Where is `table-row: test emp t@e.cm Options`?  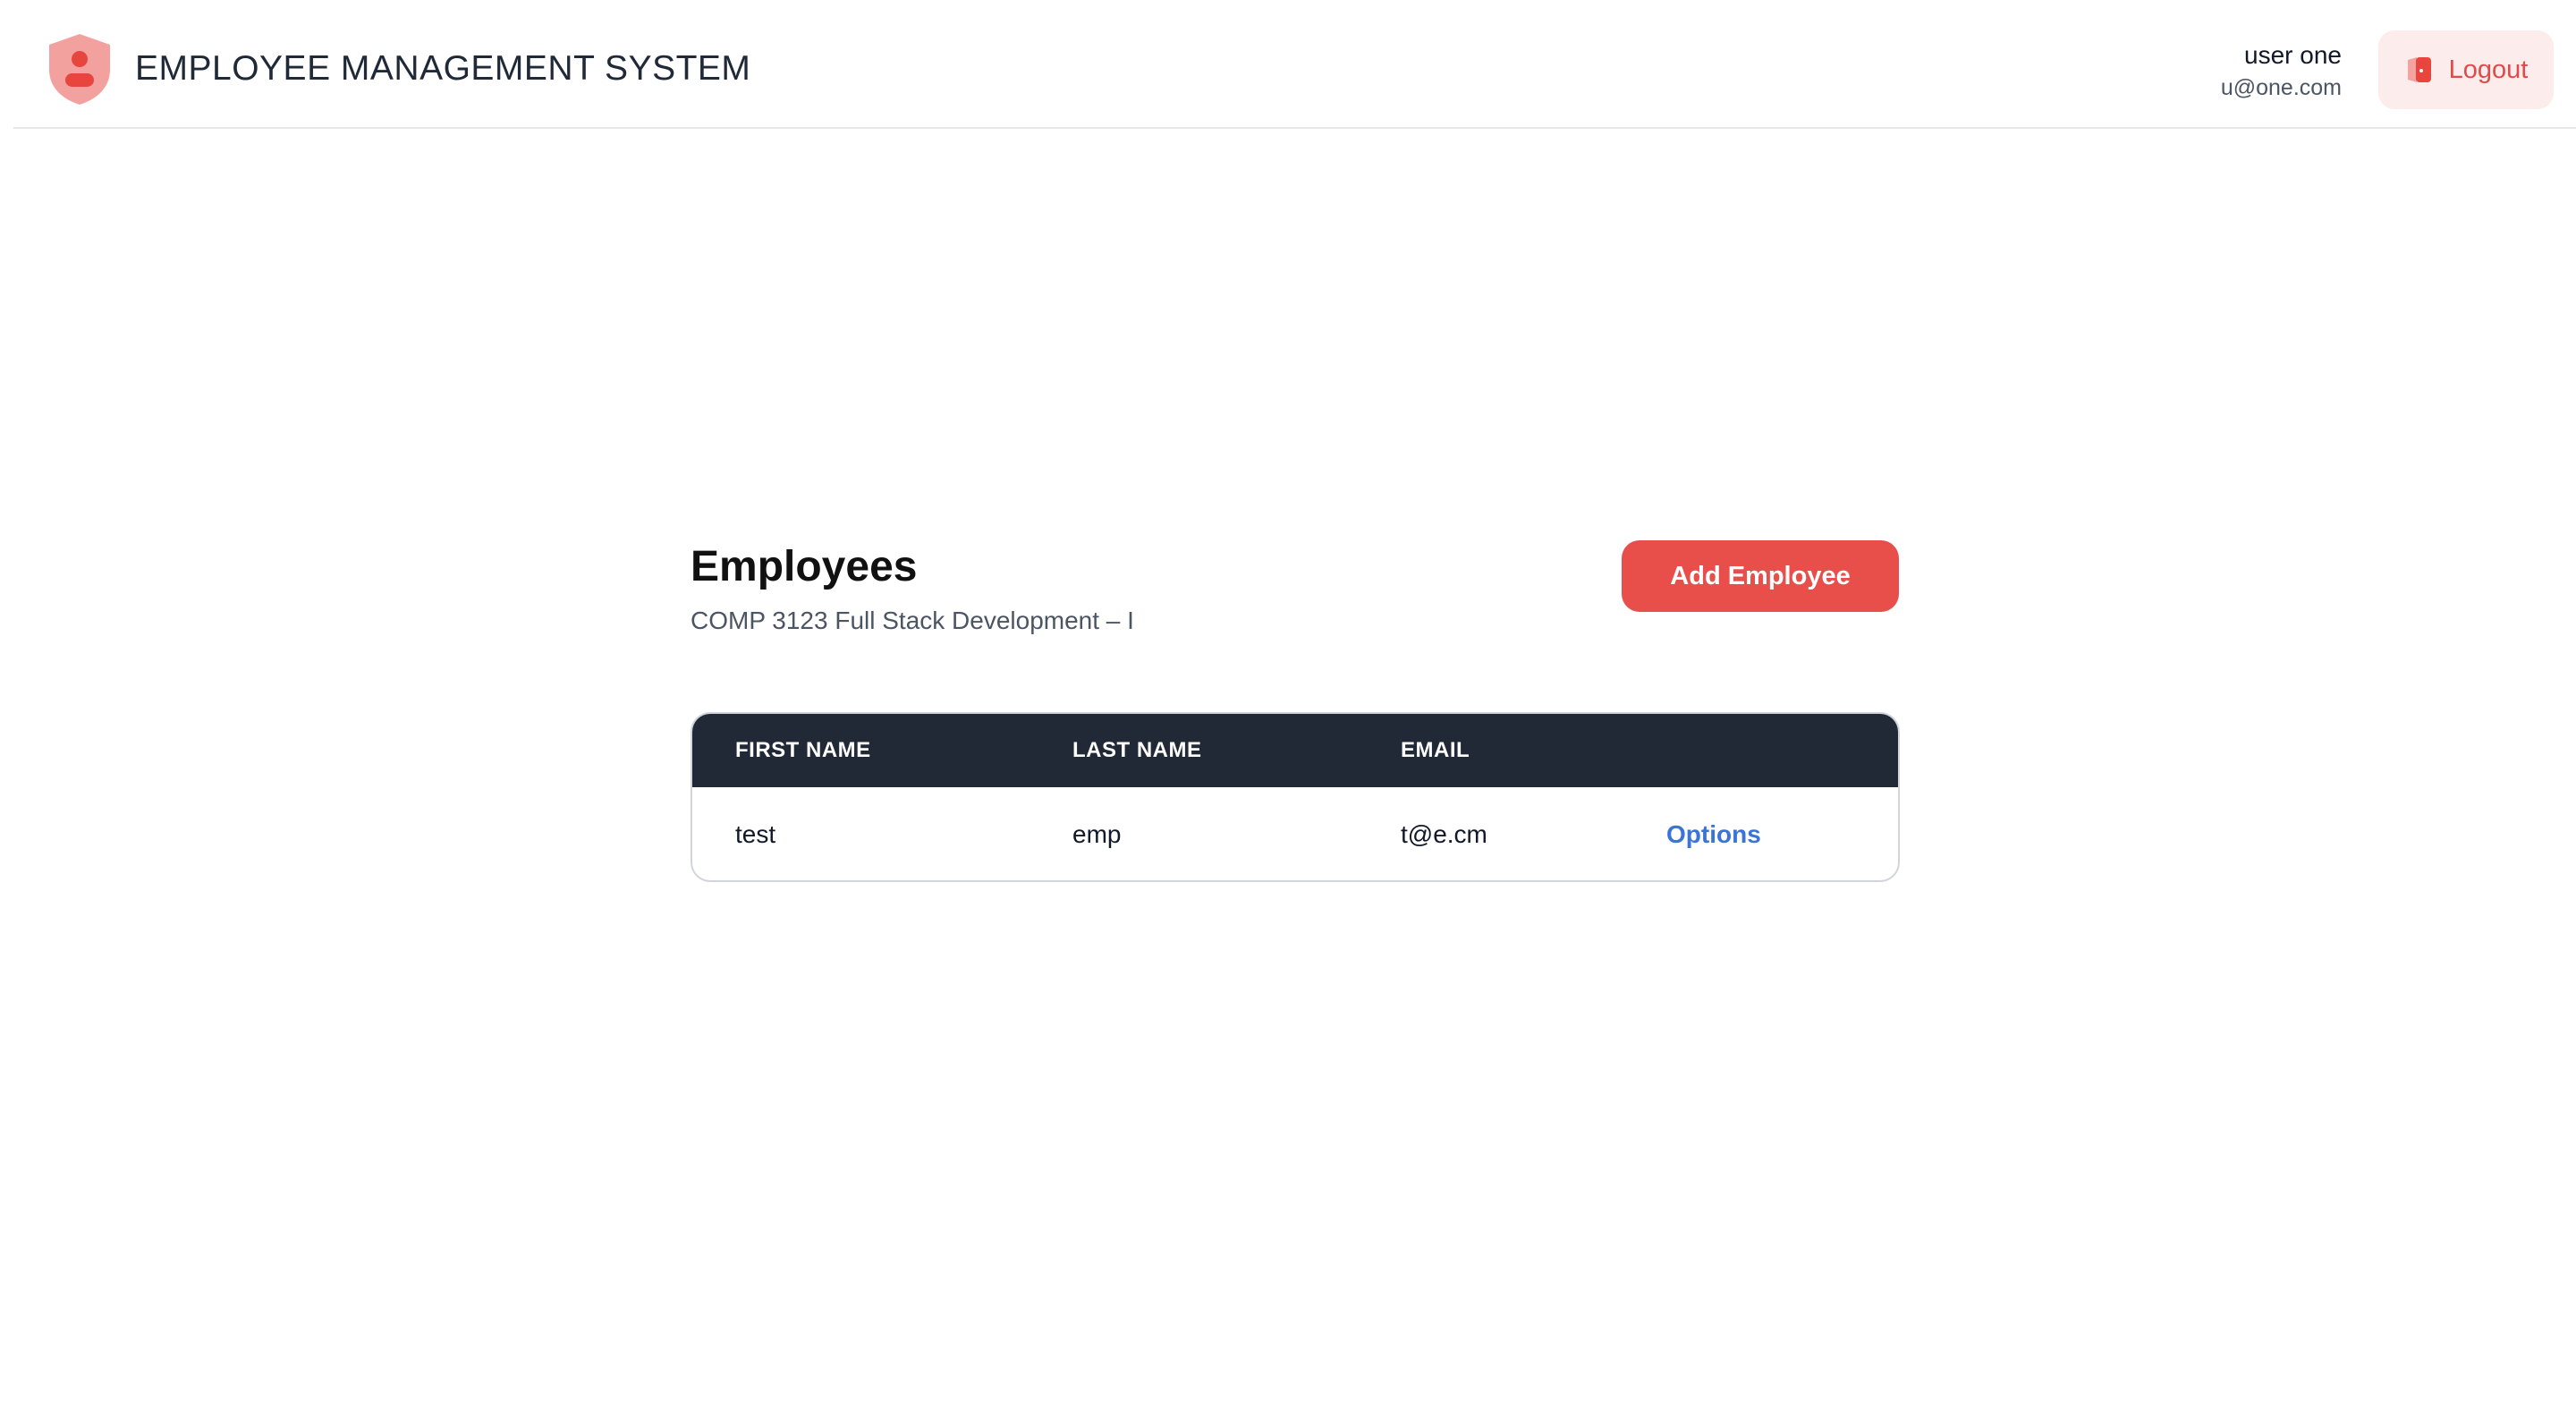
table-row: test emp t@e.cm Options is located at coordinates (1295, 833).